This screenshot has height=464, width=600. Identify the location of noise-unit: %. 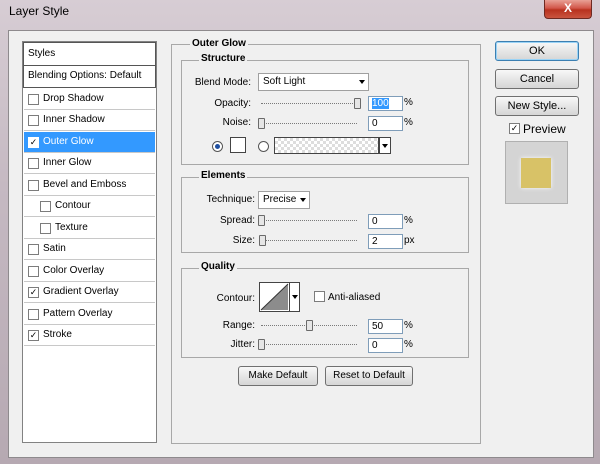
(408, 122).